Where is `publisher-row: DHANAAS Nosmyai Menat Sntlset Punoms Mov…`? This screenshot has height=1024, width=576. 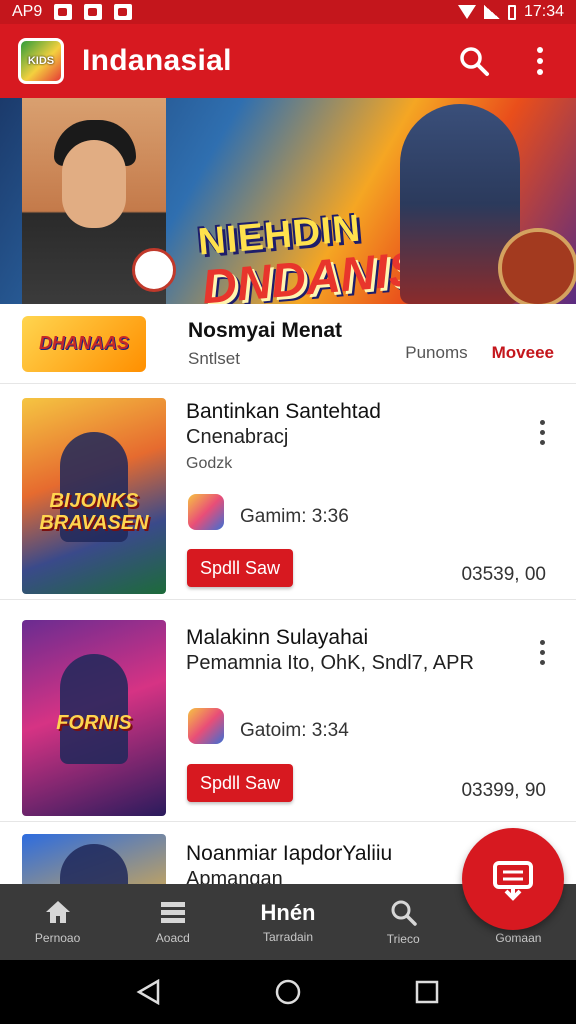 publisher-row: DHANAAS Nosmyai Menat Sntlset Punoms Mov… is located at coordinates (288, 344).